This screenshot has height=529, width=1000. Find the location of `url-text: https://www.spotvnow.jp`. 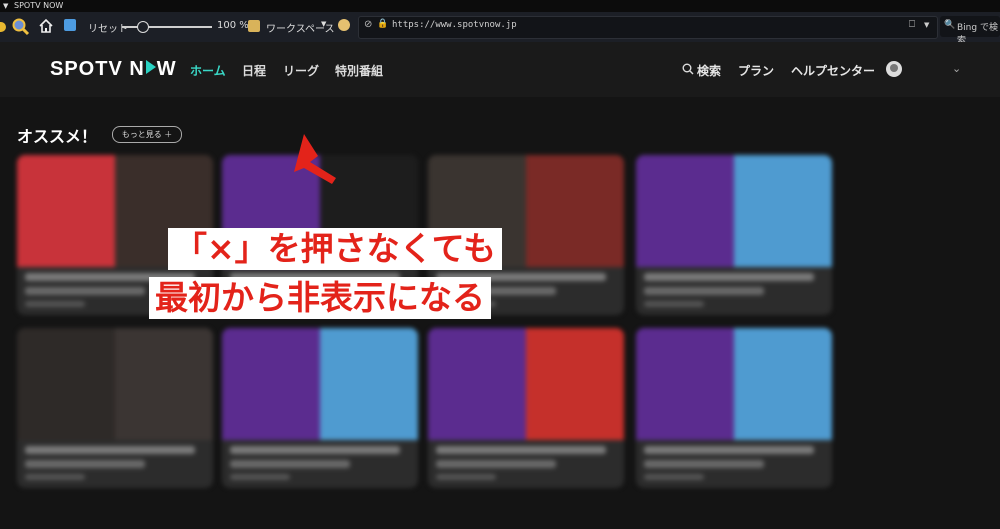

url-text: https://www.spotvnow.jp is located at coordinates (454, 25).